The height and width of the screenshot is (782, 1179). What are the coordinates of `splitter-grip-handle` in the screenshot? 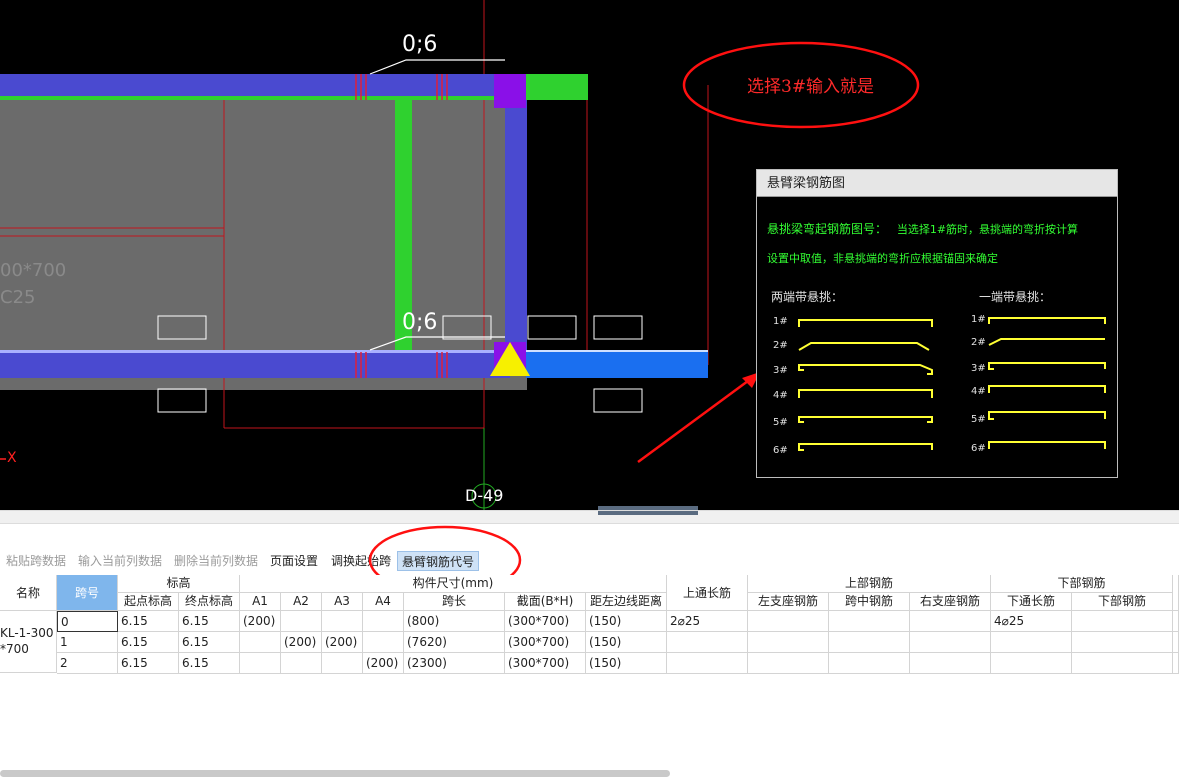 It's located at (648, 513).